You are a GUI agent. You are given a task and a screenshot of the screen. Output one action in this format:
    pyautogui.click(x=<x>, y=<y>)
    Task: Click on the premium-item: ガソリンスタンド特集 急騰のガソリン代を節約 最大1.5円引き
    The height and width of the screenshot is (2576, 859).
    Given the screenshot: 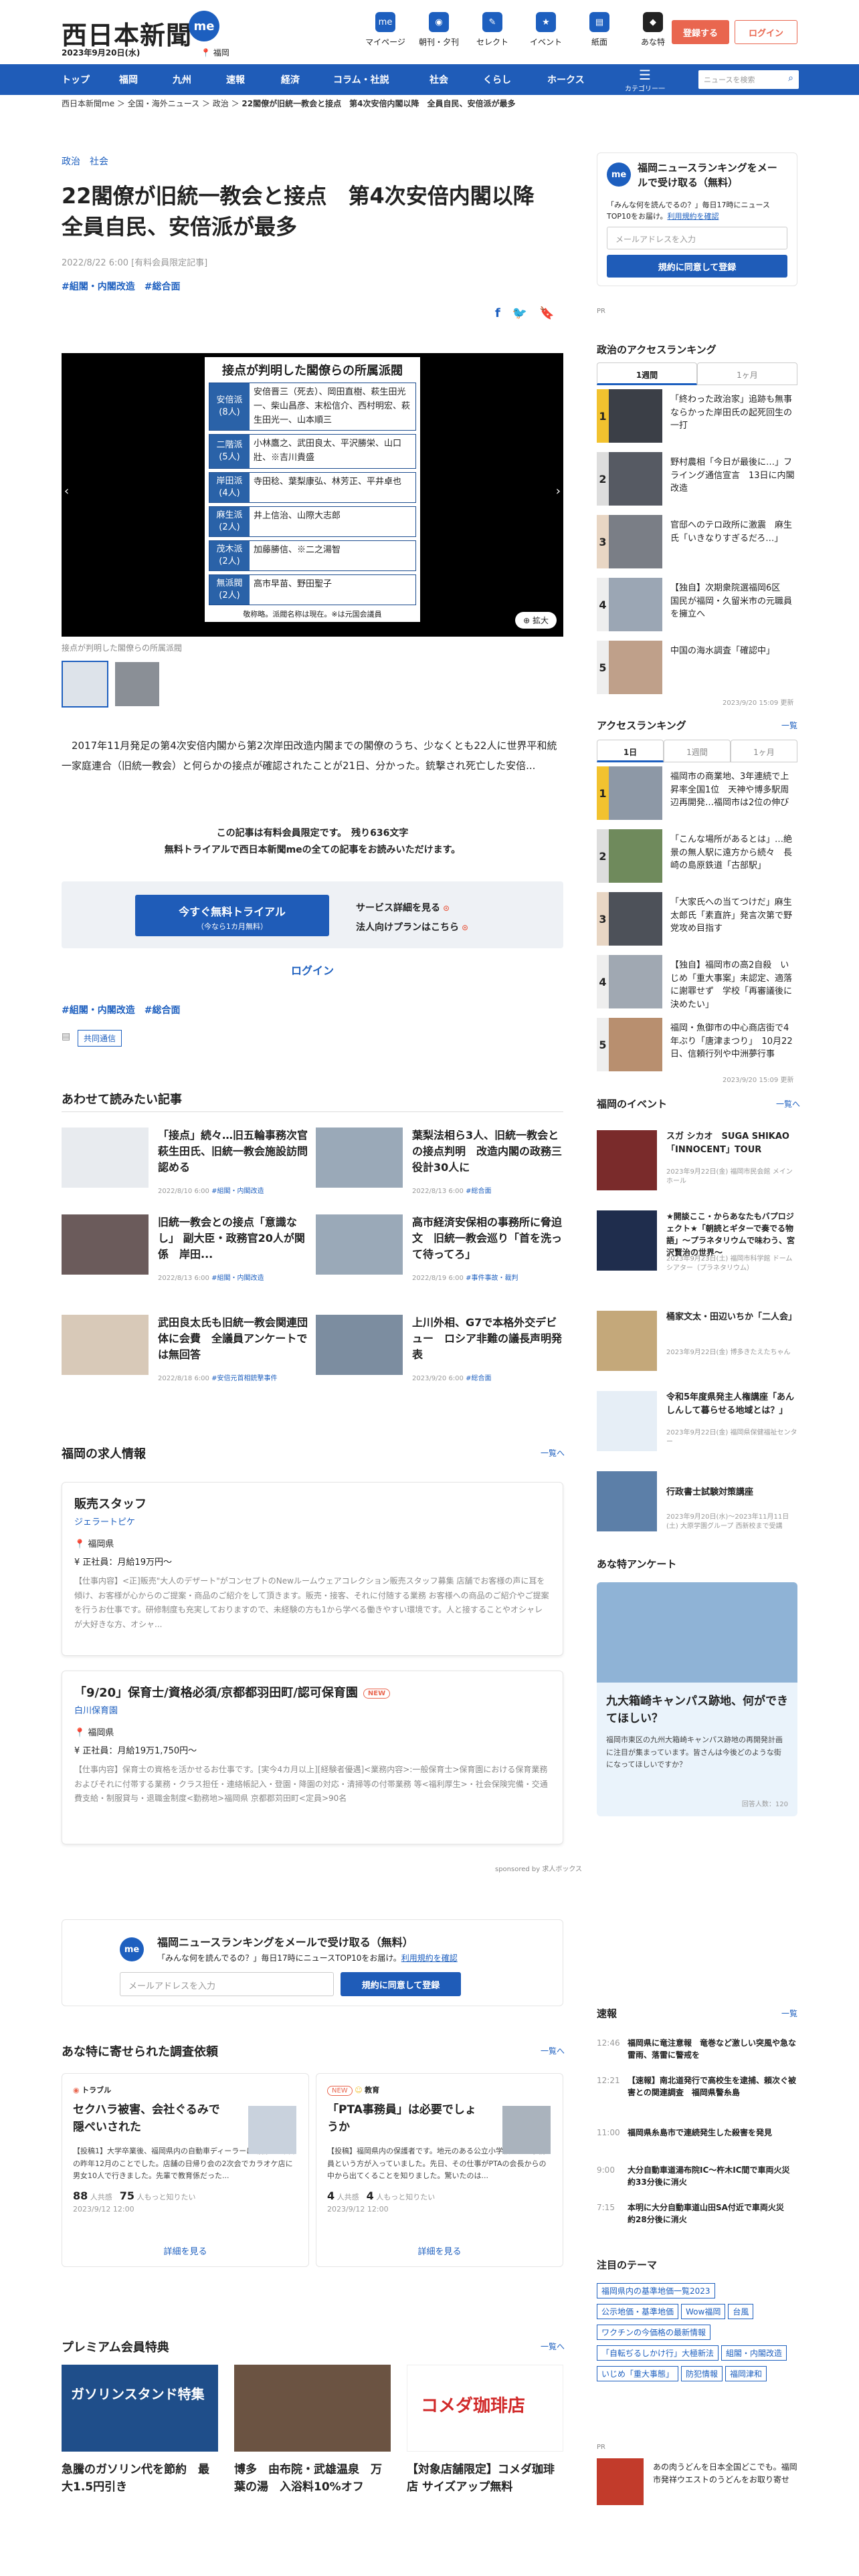 What is the action you would take?
    pyautogui.click(x=140, y=2430)
    